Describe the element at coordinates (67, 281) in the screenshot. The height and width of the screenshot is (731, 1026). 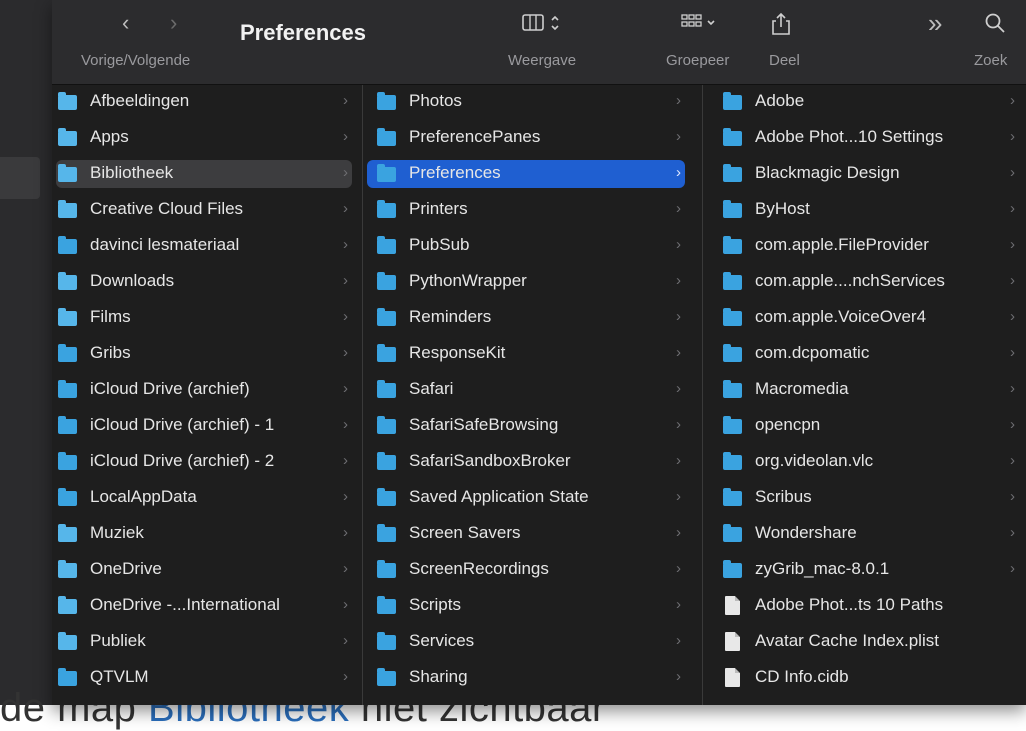
I see `downloads-folder-icon` at that location.